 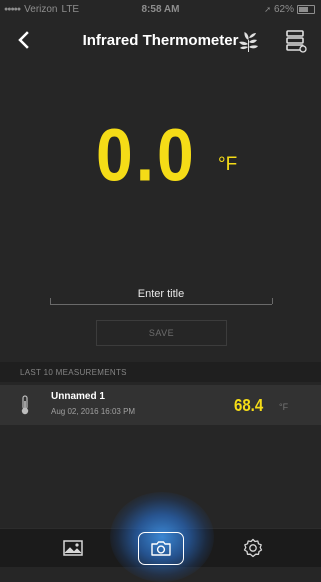 I want to click on location-icon: ➚, so click(x=267, y=9).